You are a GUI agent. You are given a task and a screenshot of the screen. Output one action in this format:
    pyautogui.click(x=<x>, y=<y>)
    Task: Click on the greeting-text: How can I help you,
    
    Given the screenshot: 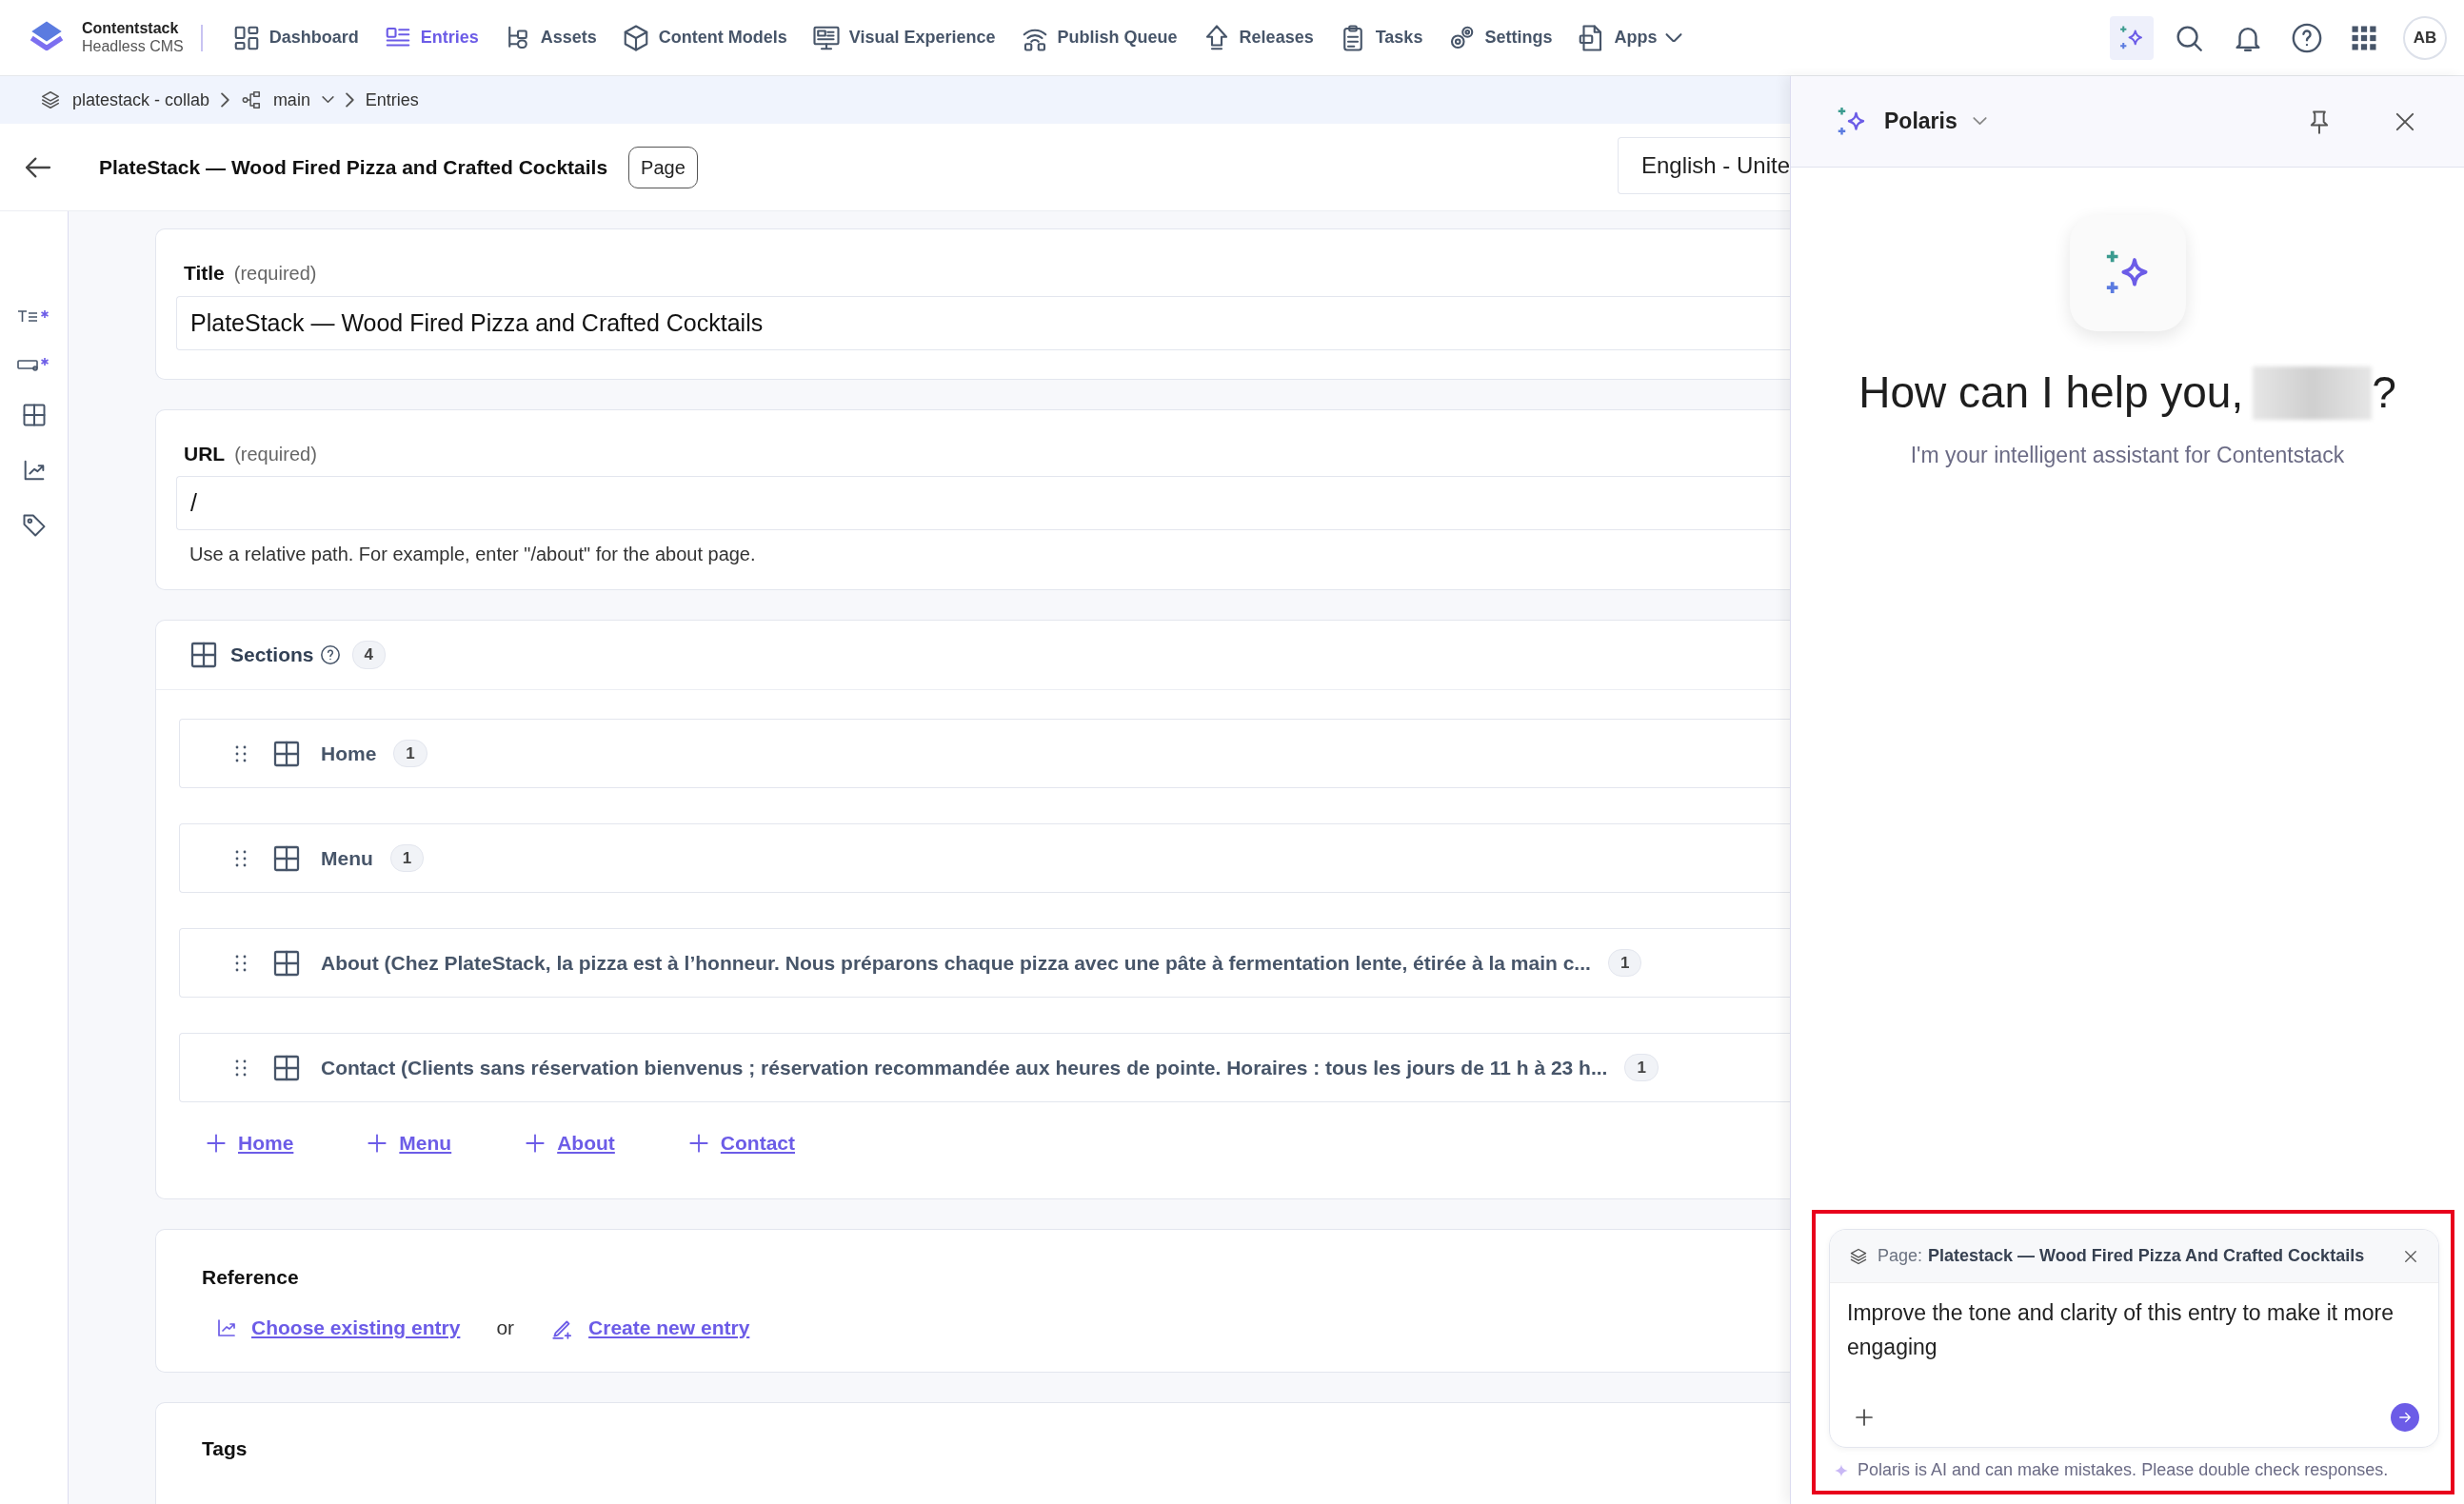 What is the action you would take?
    pyautogui.click(x=2051, y=392)
    